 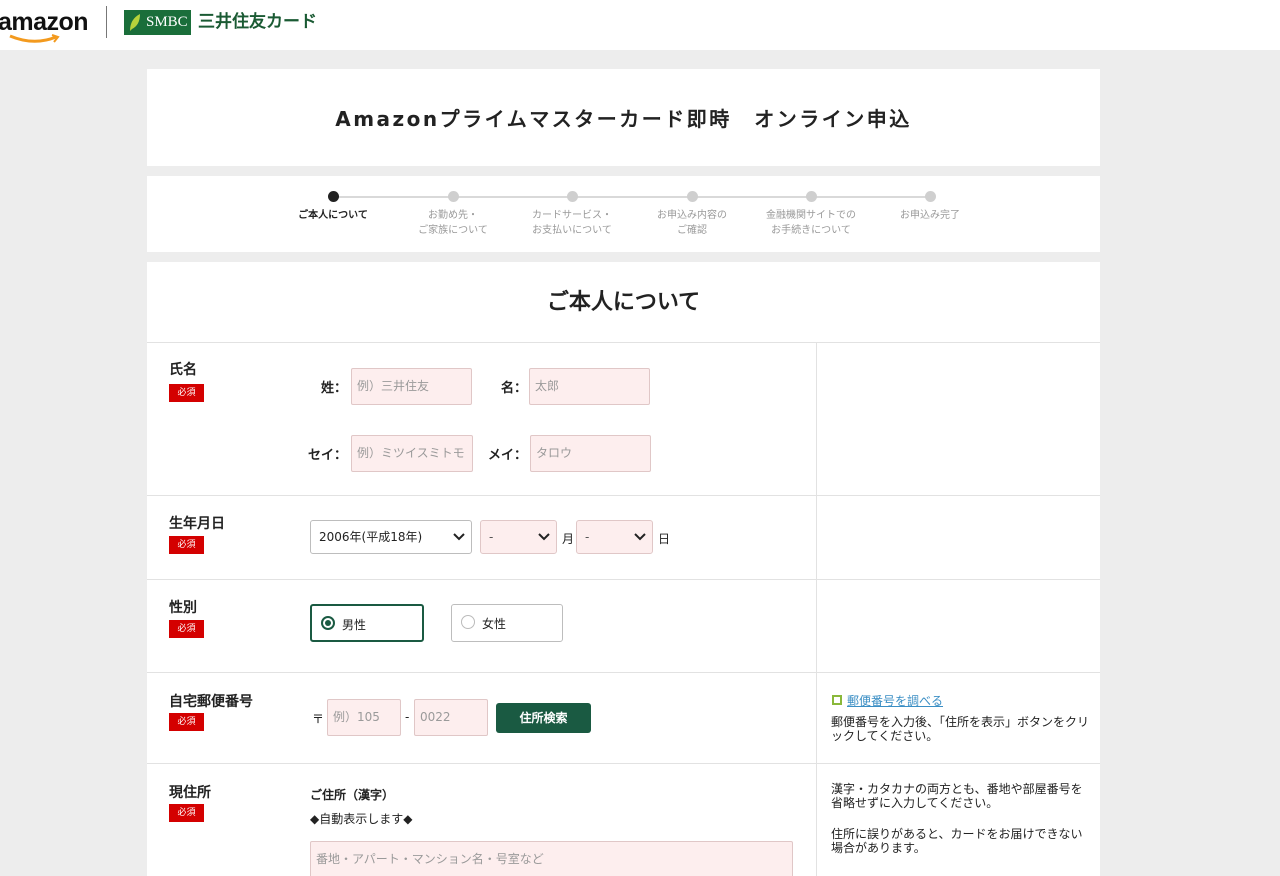 I want to click on gender-female-radio: 女性, so click(x=507, y=623).